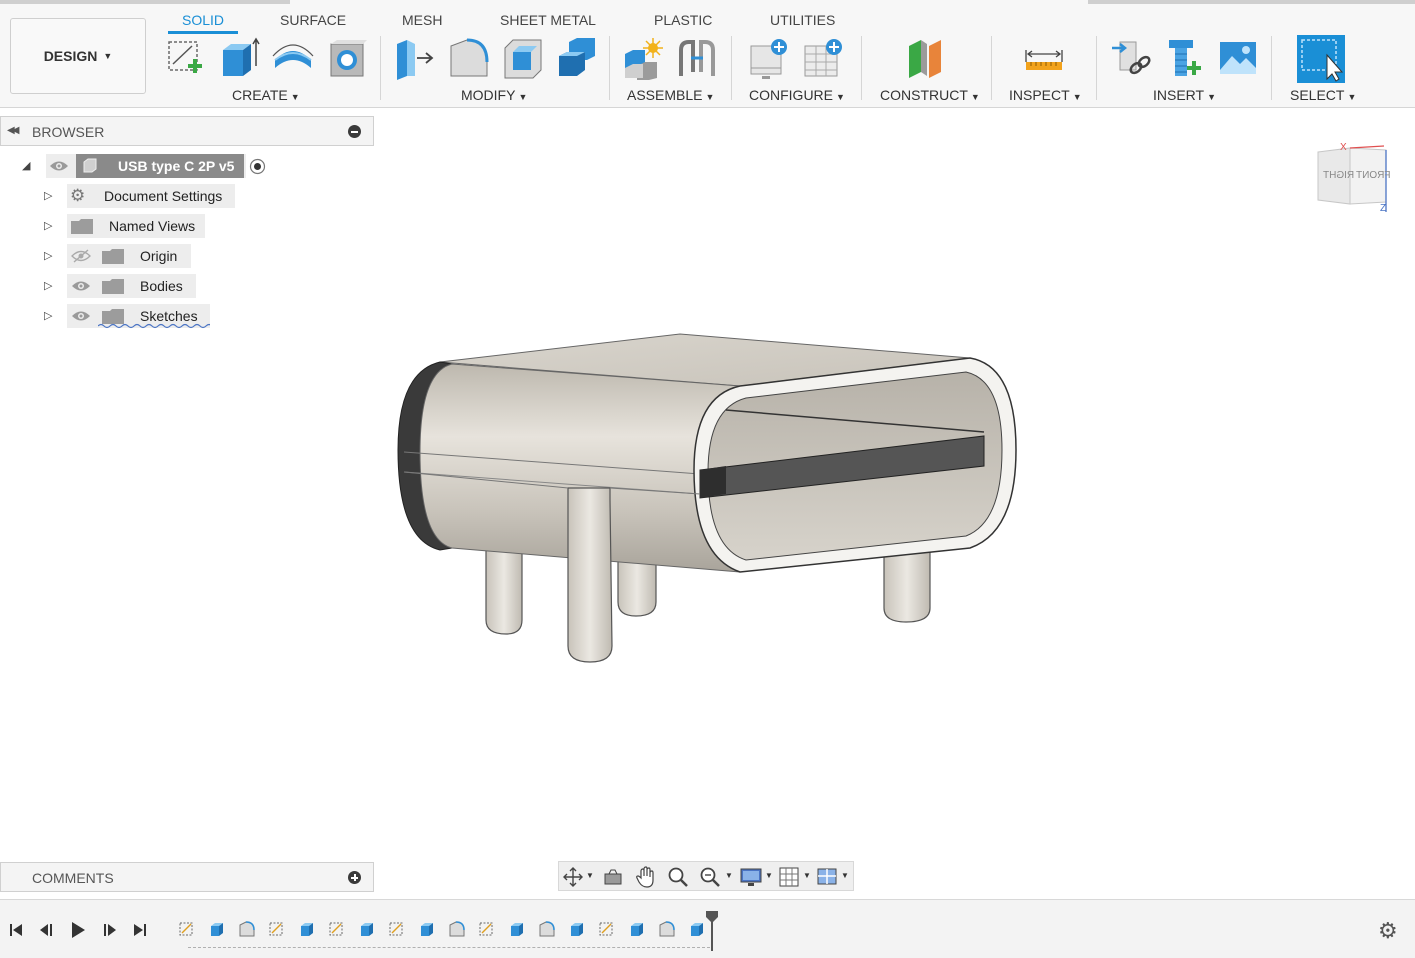 The image size is (1415, 958). What do you see at coordinates (697, 58) in the screenshot?
I see `joint-button` at bounding box center [697, 58].